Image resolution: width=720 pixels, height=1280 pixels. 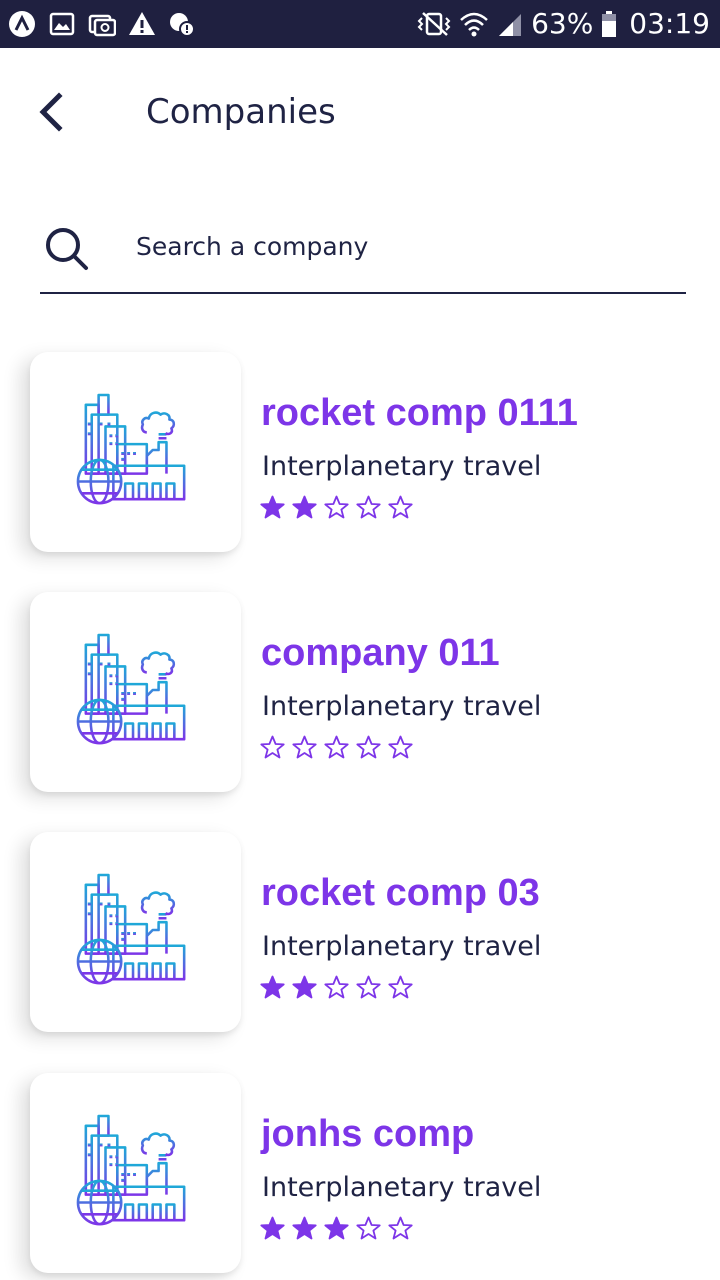 I want to click on game-alert-icon, so click(x=182, y=25).